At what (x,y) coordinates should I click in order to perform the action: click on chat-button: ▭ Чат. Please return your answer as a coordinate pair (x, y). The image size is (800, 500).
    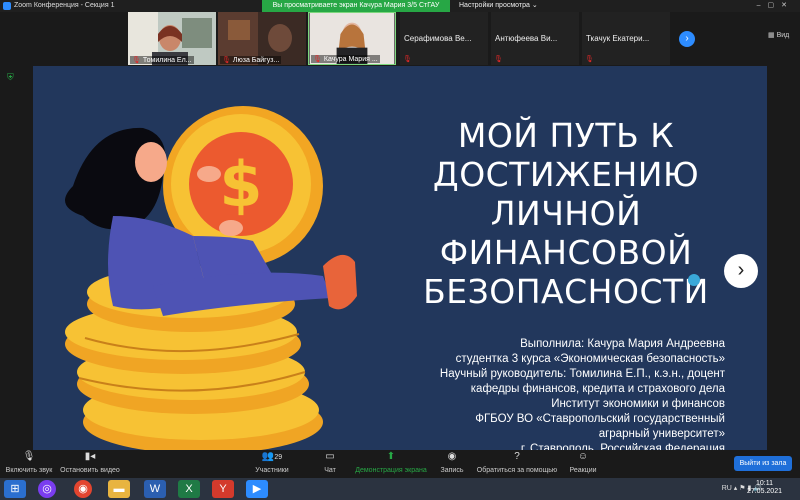
    Looking at the image, I should click on (330, 462).